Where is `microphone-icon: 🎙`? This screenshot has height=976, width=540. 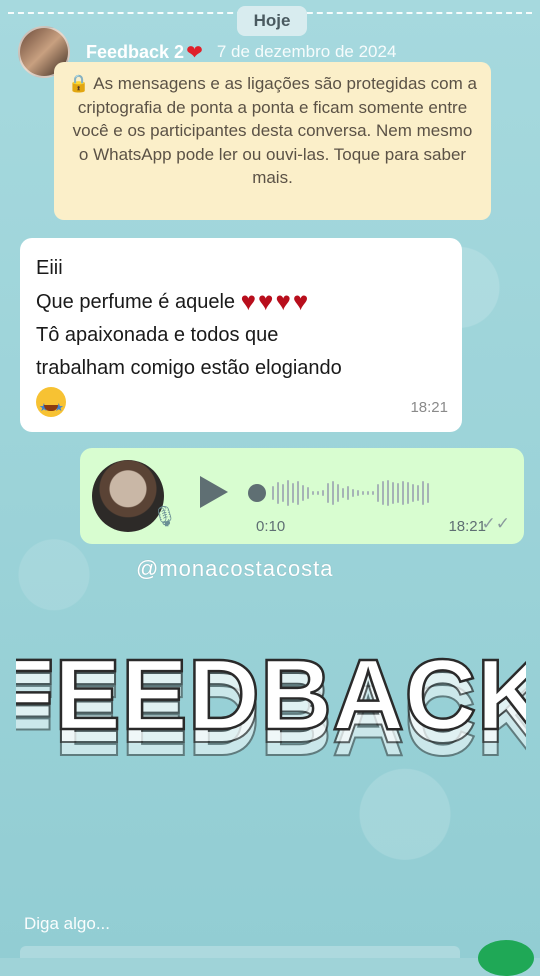
microphone-icon: 🎙 is located at coordinates (165, 517).